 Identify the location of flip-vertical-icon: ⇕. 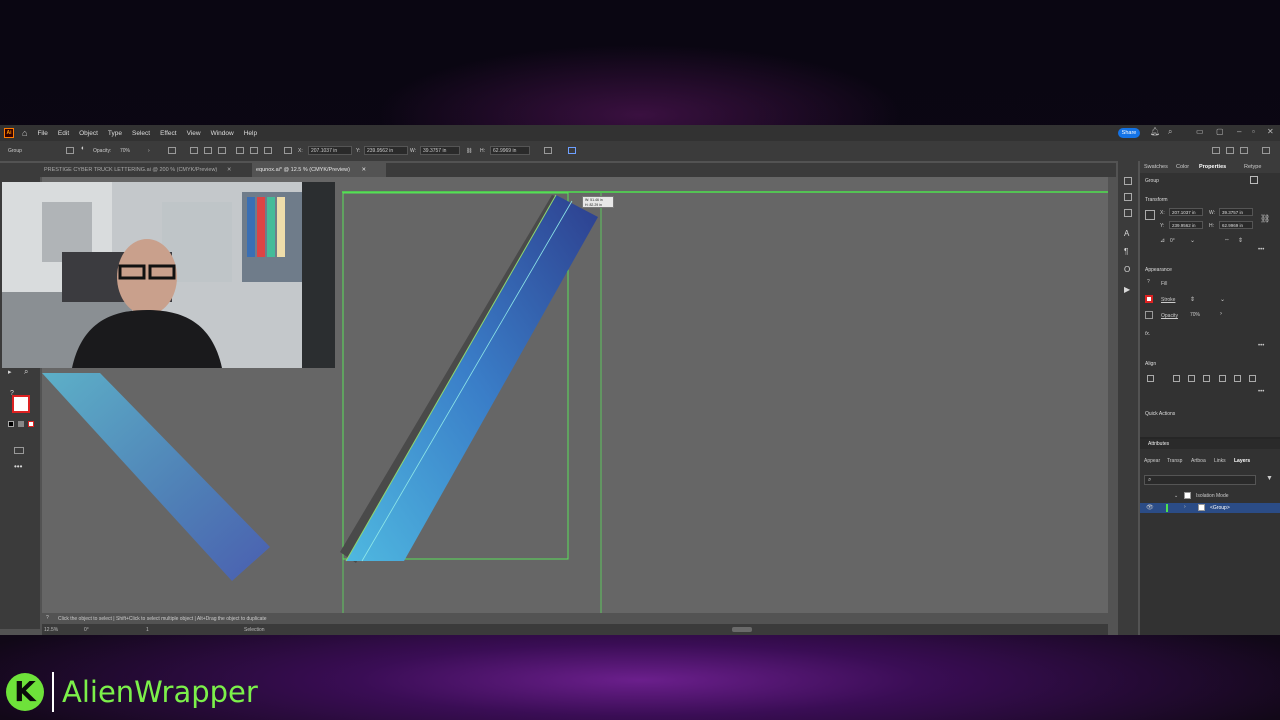
(1240, 240).